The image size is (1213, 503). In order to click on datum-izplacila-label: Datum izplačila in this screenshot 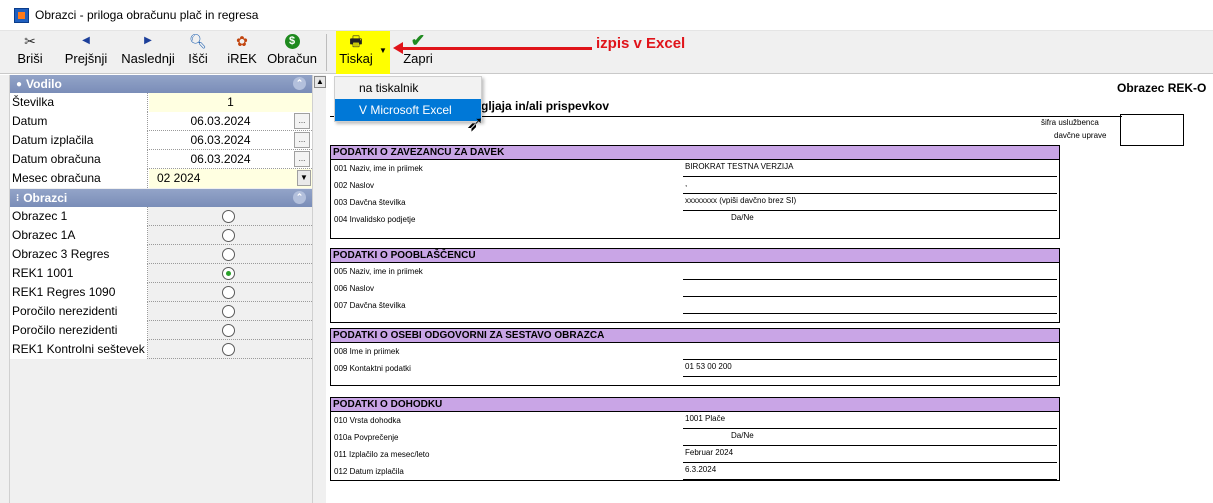, I will do `click(79, 140)`.